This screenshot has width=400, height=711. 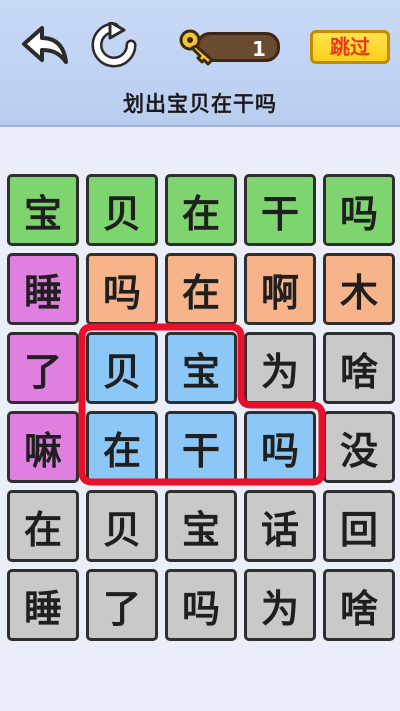 What do you see at coordinates (359, 289) in the screenshot?
I see `grid-cell: 木` at bounding box center [359, 289].